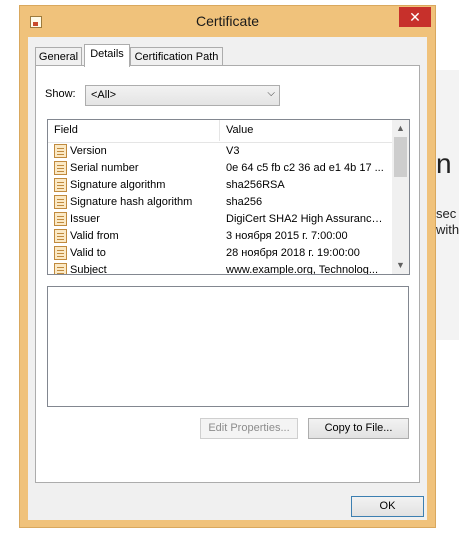 This screenshot has height=543, width=459. Describe the element at coordinates (104, 95) in the screenshot. I see `show-dropdown-value: <All>` at that location.